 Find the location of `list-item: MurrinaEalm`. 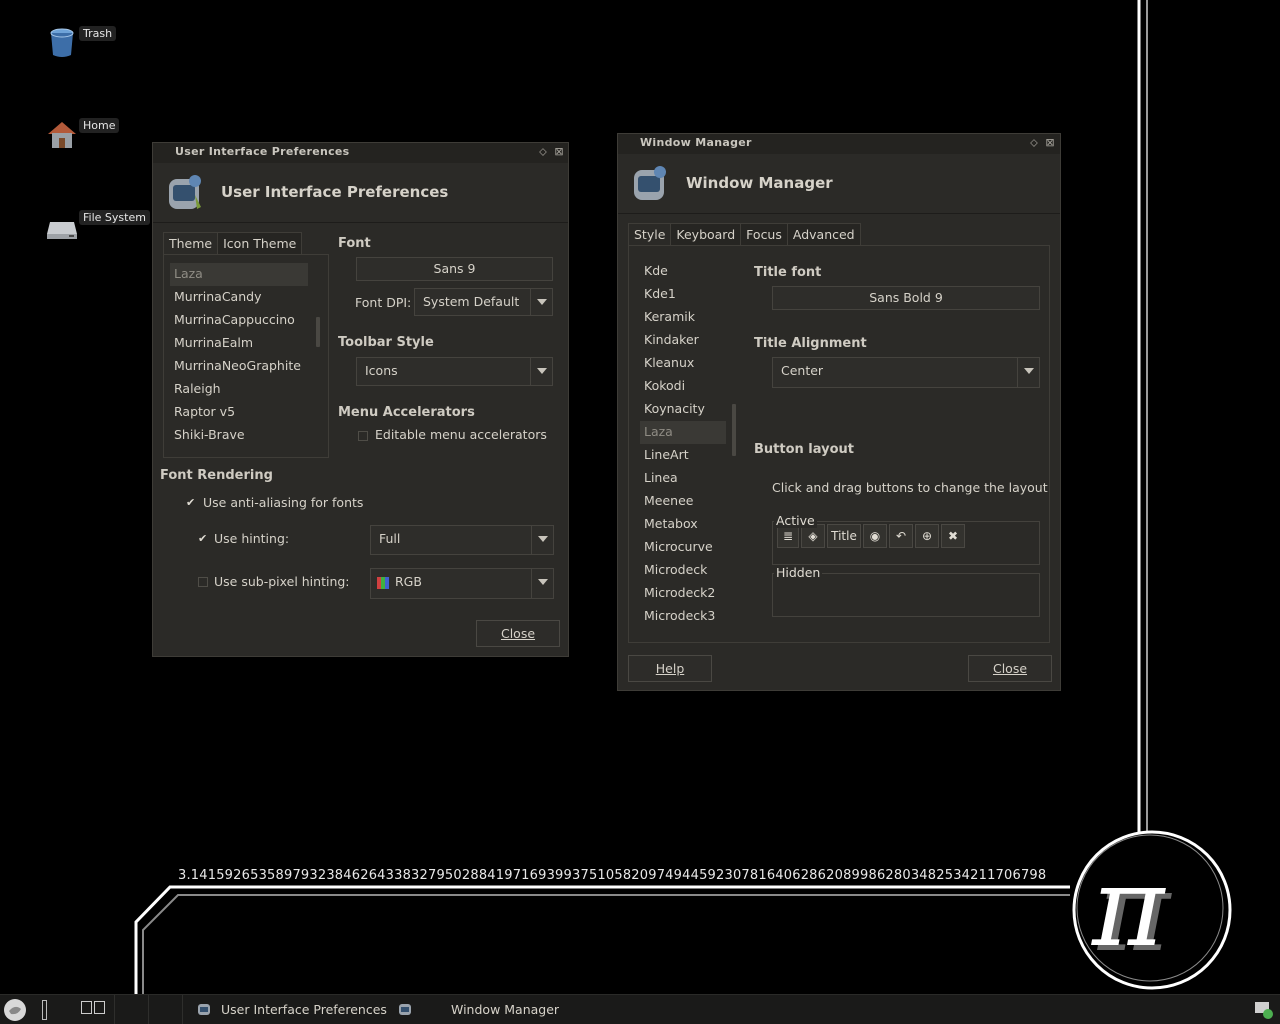

list-item: MurrinaEalm is located at coordinates (239, 343).